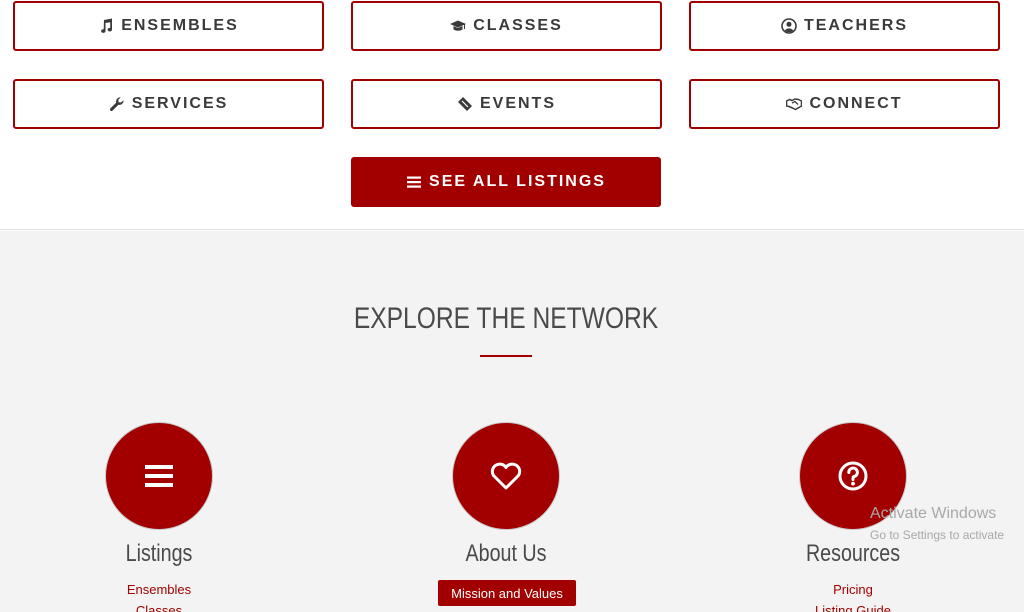  I want to click on services-button: SERVICES, so click(168, 104).